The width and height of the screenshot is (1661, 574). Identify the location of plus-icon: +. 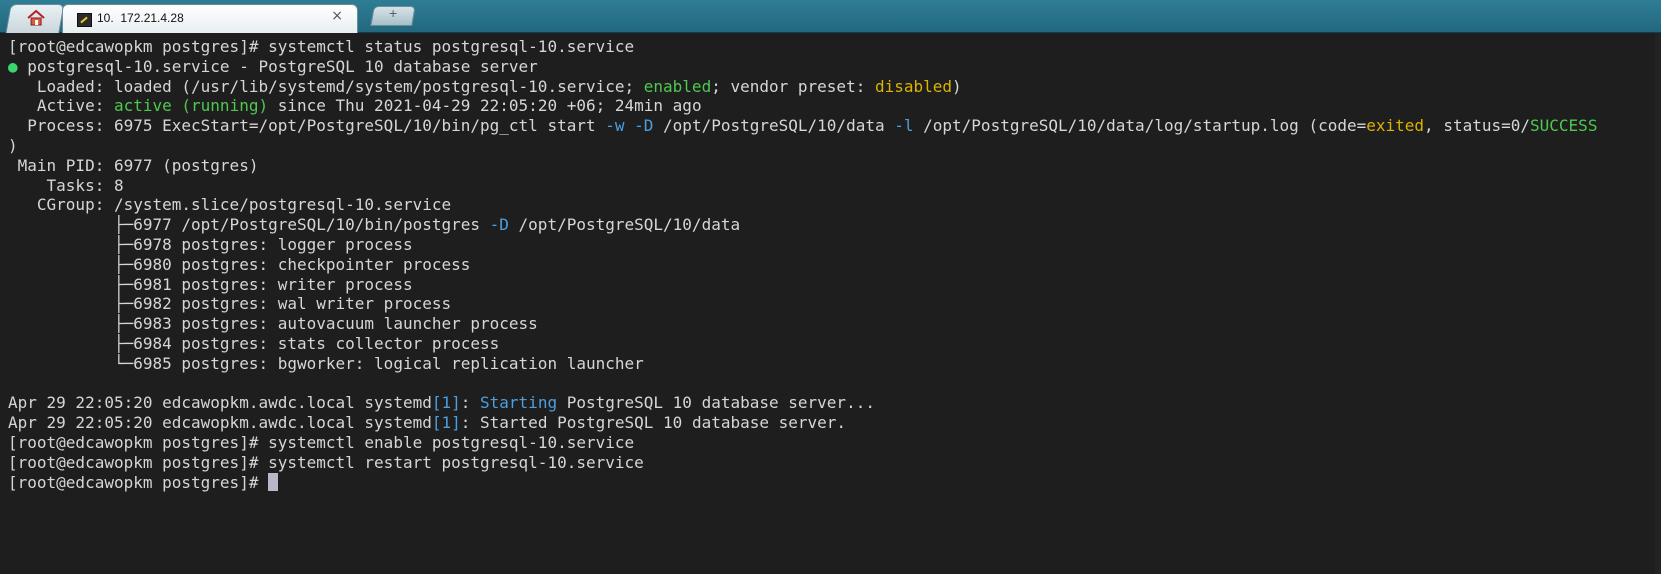
(393, 13).